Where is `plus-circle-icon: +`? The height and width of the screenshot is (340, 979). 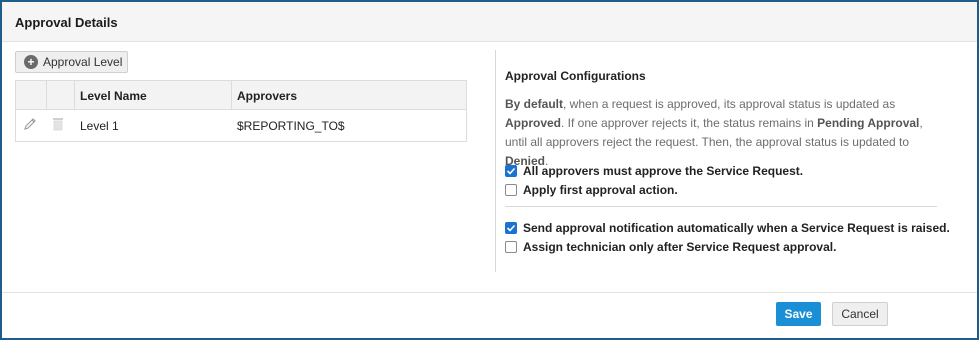
plus-circle-icon: + is located at coordinates (31, 62).